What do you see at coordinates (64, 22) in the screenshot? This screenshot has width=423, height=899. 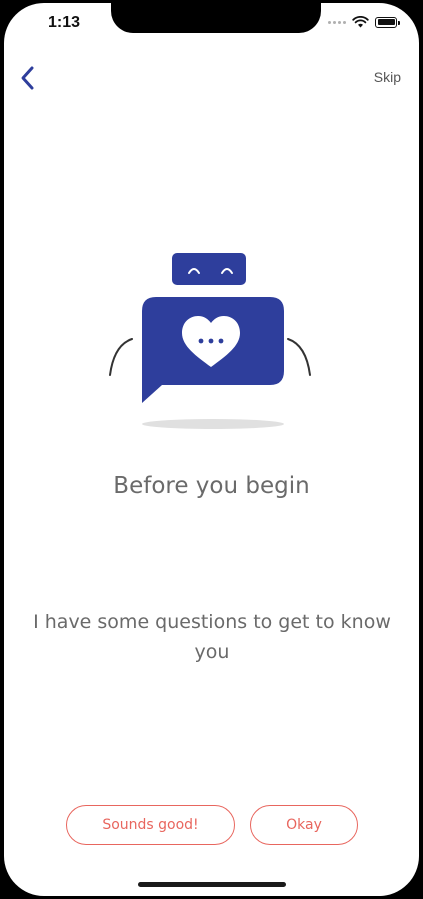 I see `status-time: 1:13` at bounding box center [64, 22].